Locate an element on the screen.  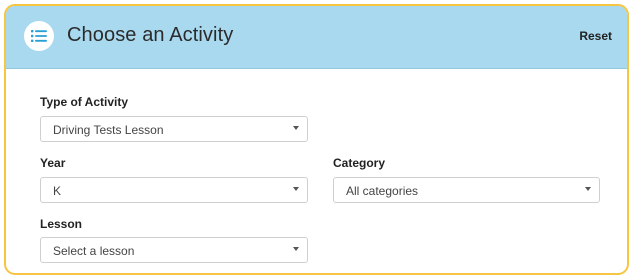
lesson-select: Select a lesson is located at coordinates (174, 250).